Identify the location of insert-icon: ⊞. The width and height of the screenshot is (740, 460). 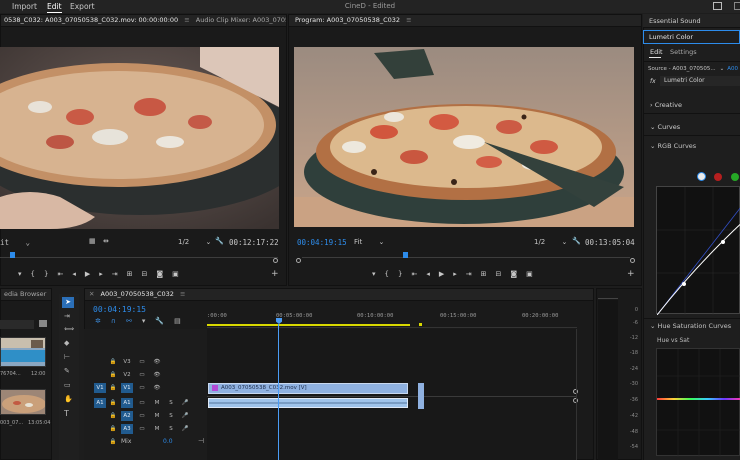
(130, 274).